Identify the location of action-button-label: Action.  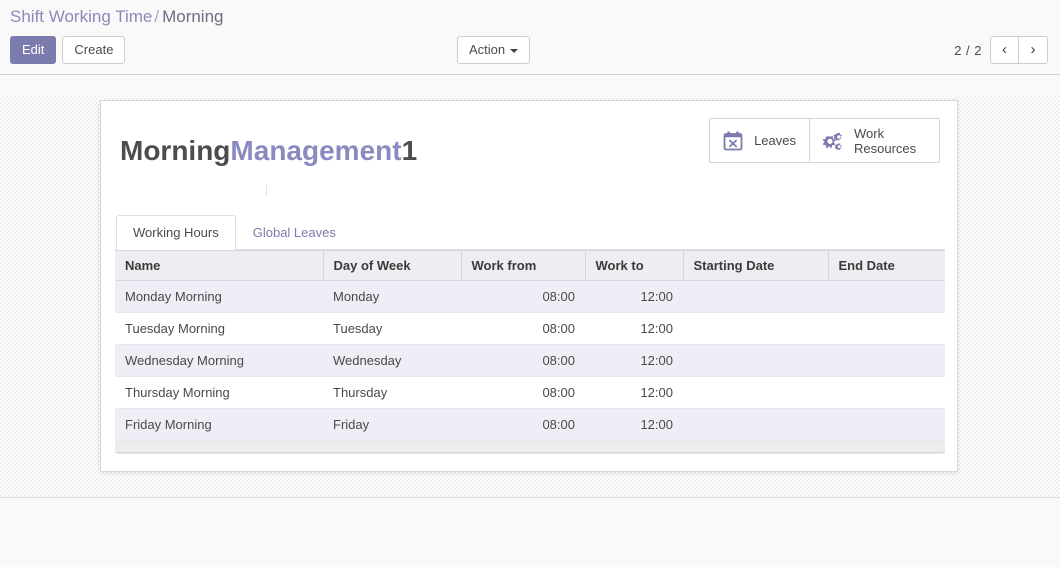
(487, 49).